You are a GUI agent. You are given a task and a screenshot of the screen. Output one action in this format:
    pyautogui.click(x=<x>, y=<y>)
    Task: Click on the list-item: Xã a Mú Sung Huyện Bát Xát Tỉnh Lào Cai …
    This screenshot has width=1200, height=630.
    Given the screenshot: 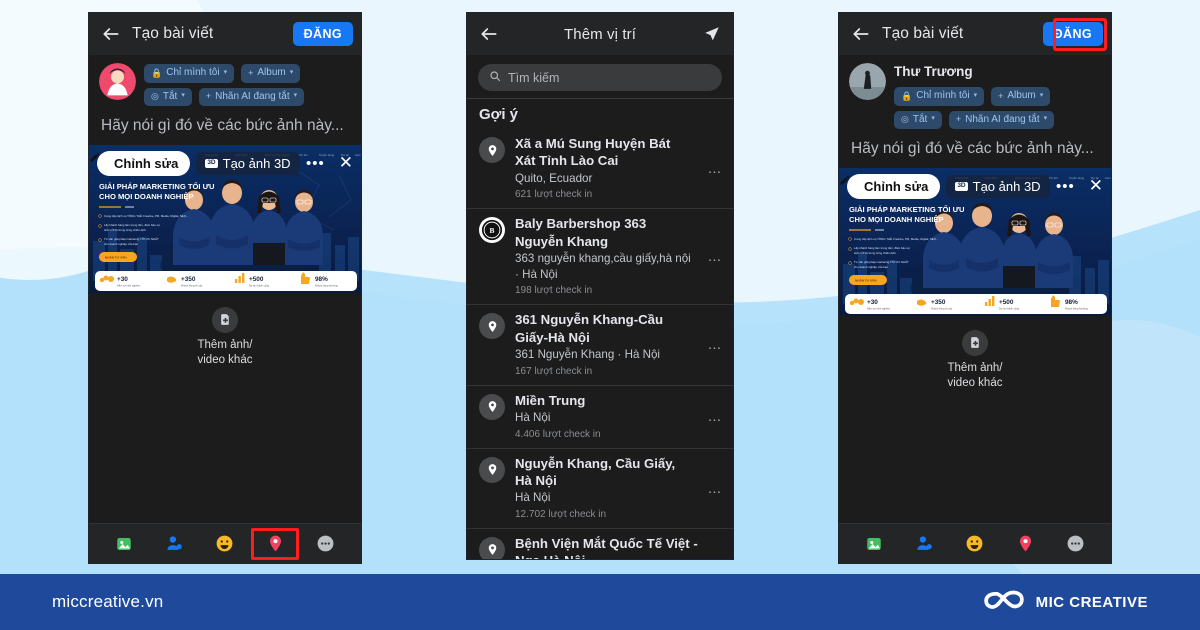 What is the action you would take?
    pyautogui.click(x=600, y=169)
    